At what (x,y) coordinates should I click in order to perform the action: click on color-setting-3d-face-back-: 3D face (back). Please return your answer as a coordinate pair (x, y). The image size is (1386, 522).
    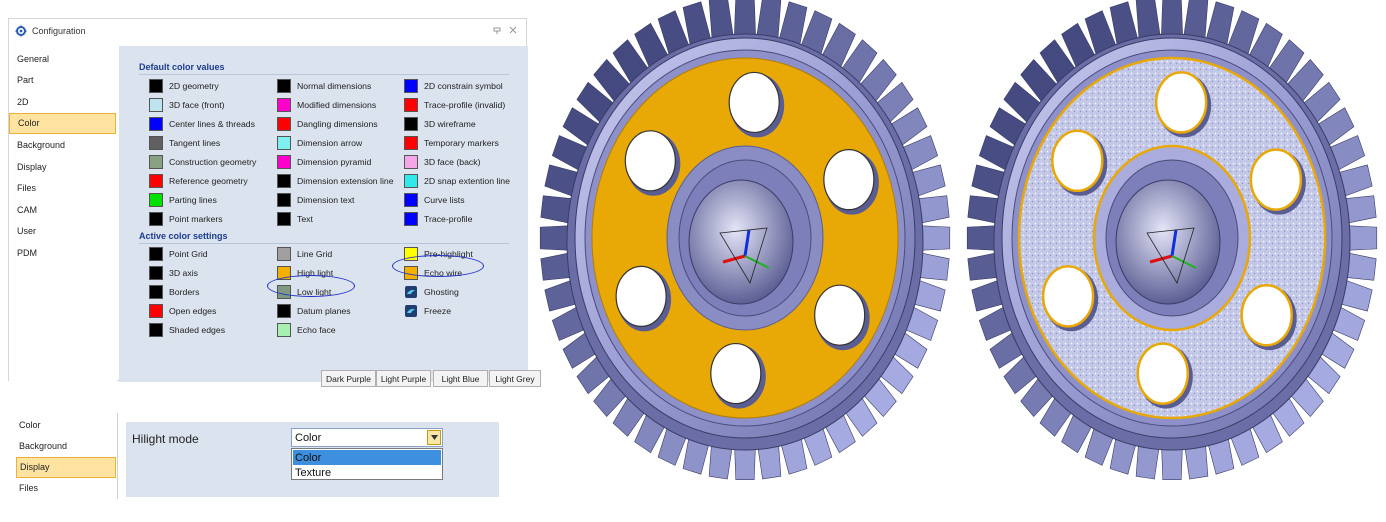
    Looking at the image, I should click on (442, 161).